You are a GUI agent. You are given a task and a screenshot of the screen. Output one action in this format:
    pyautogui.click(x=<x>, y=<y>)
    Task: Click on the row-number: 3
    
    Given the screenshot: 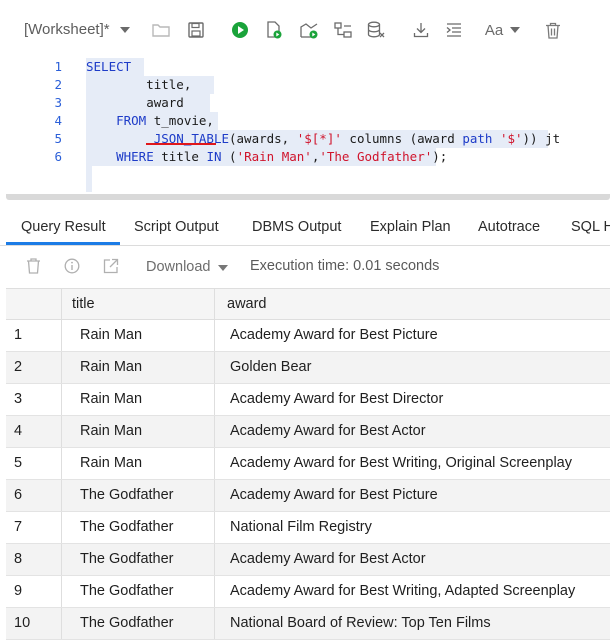 What is the action you would take?
    pyautogui.click(x=34, y=399)
    